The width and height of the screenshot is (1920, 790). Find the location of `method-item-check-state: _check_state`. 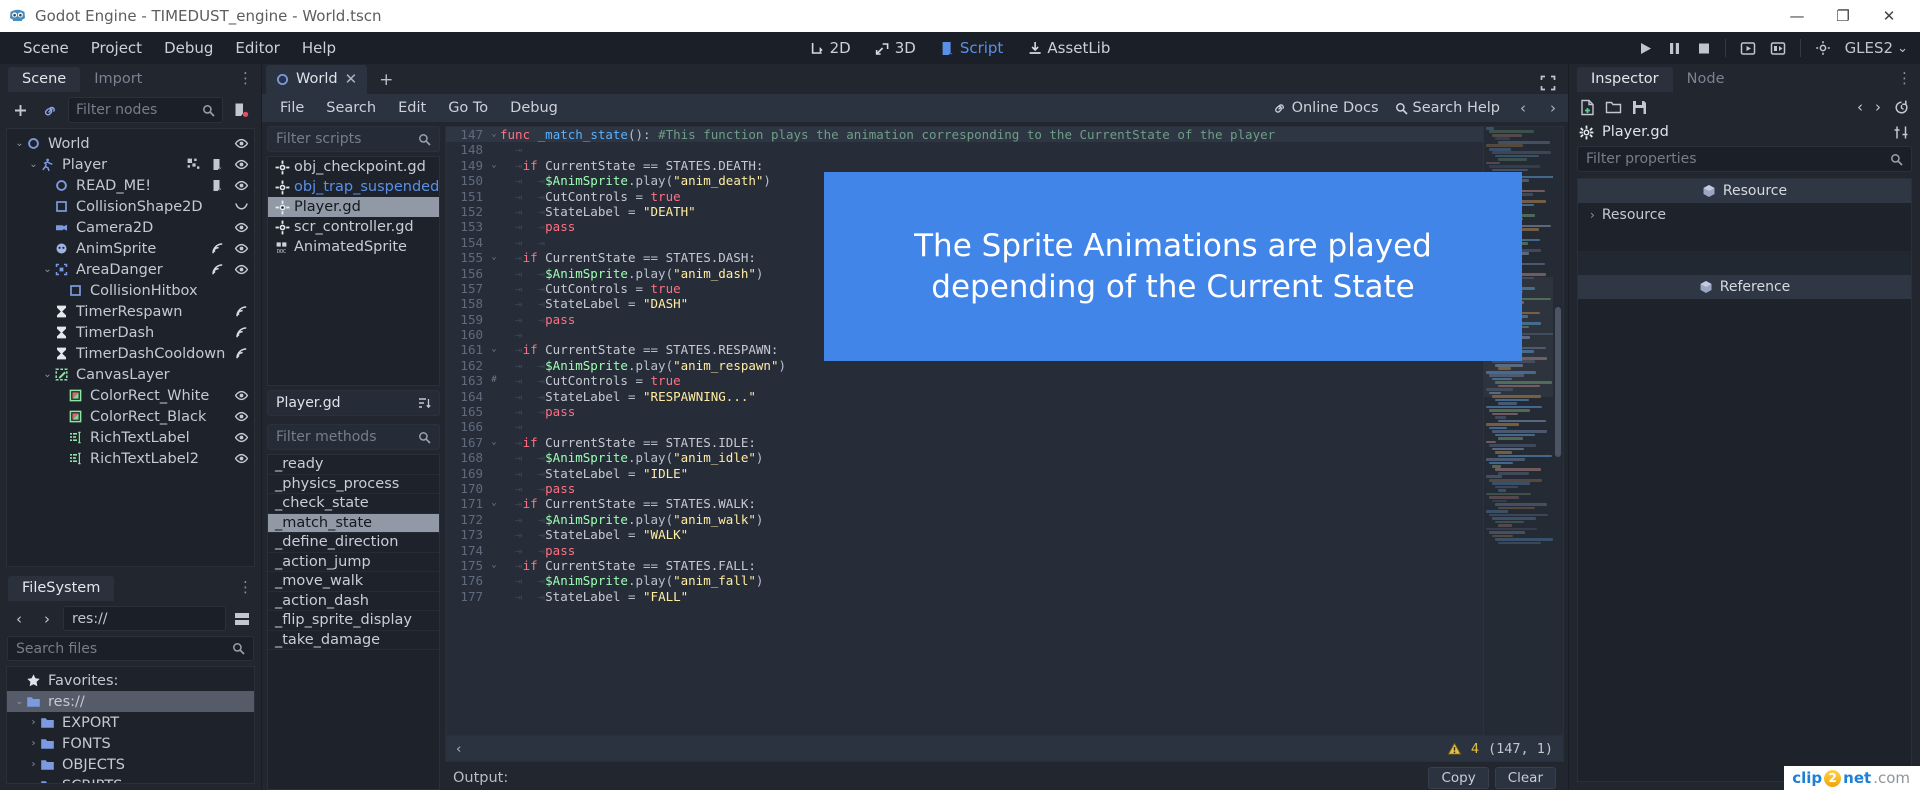

method-item-check-state: _check_state is located at coordinates (353, 504).